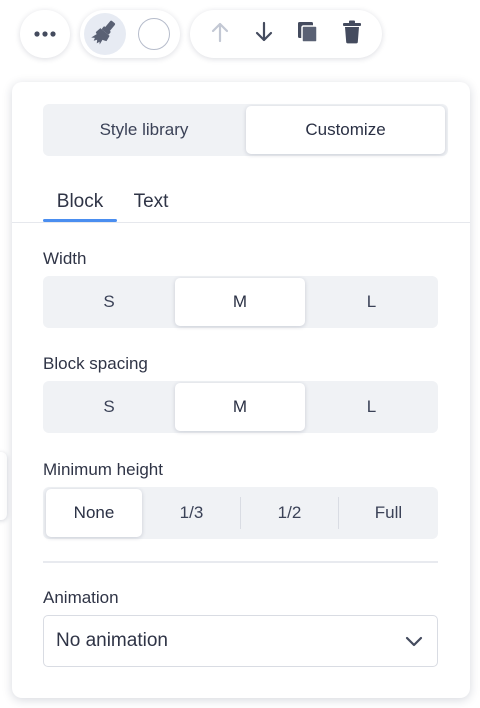 This screenshot has width=480, height=708. What do you see at coordinates (130, 34) in the screenshot?
I see `style-toolbar-group` at bounding box center [130, 34].